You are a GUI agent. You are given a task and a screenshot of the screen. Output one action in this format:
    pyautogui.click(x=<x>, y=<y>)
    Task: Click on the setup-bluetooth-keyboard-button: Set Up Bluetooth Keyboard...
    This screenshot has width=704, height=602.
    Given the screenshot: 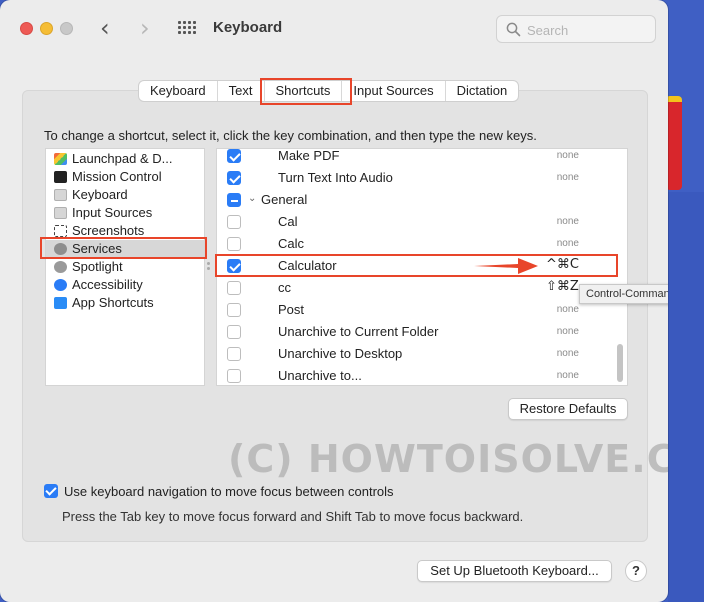 What is the action you would take?
    pyautogui.click(x=514, y=571)
    